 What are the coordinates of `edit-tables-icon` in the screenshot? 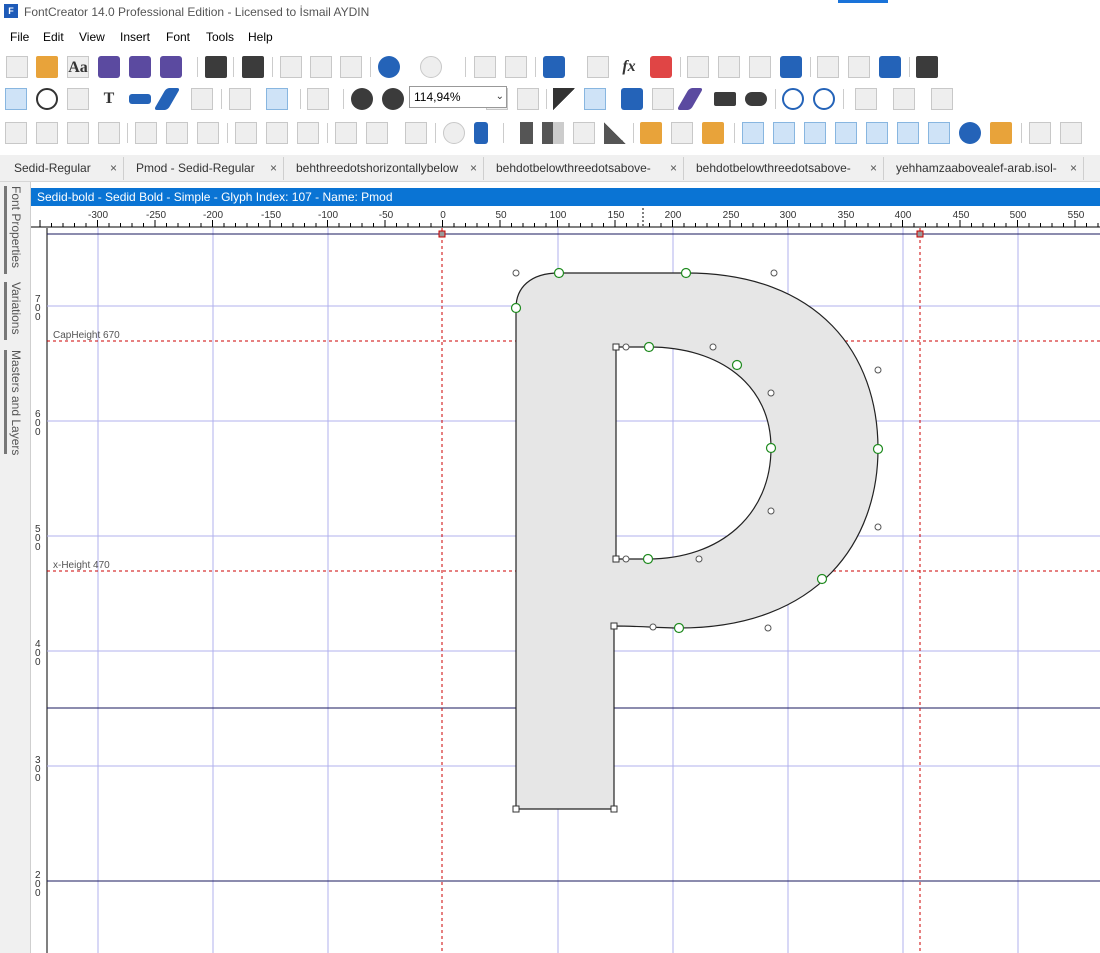 It's located at (729, 67).